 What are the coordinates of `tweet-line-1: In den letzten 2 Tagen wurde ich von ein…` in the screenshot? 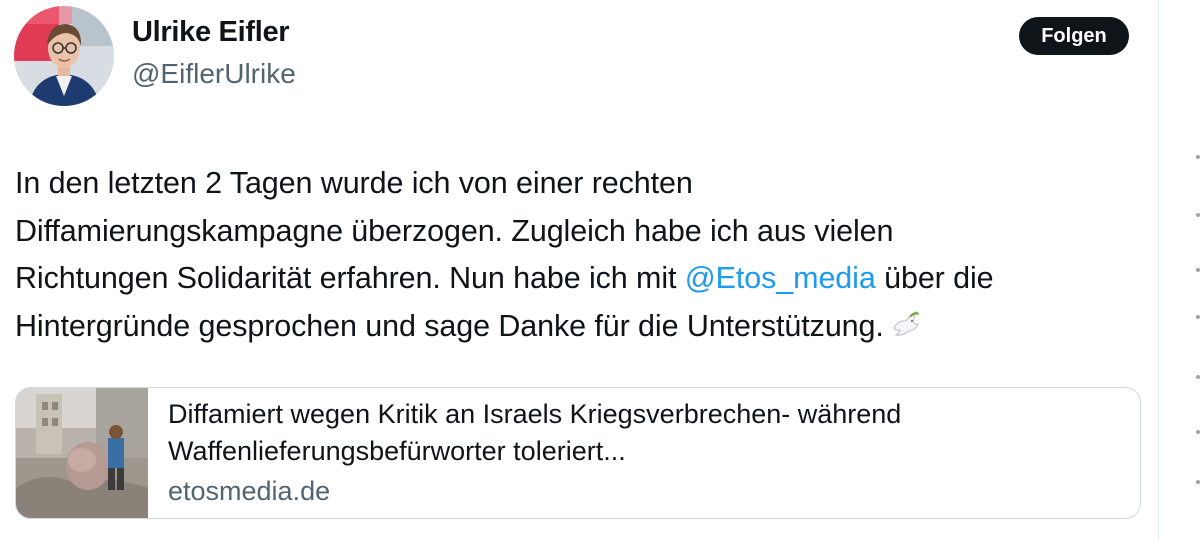 It's located at (354, 183).